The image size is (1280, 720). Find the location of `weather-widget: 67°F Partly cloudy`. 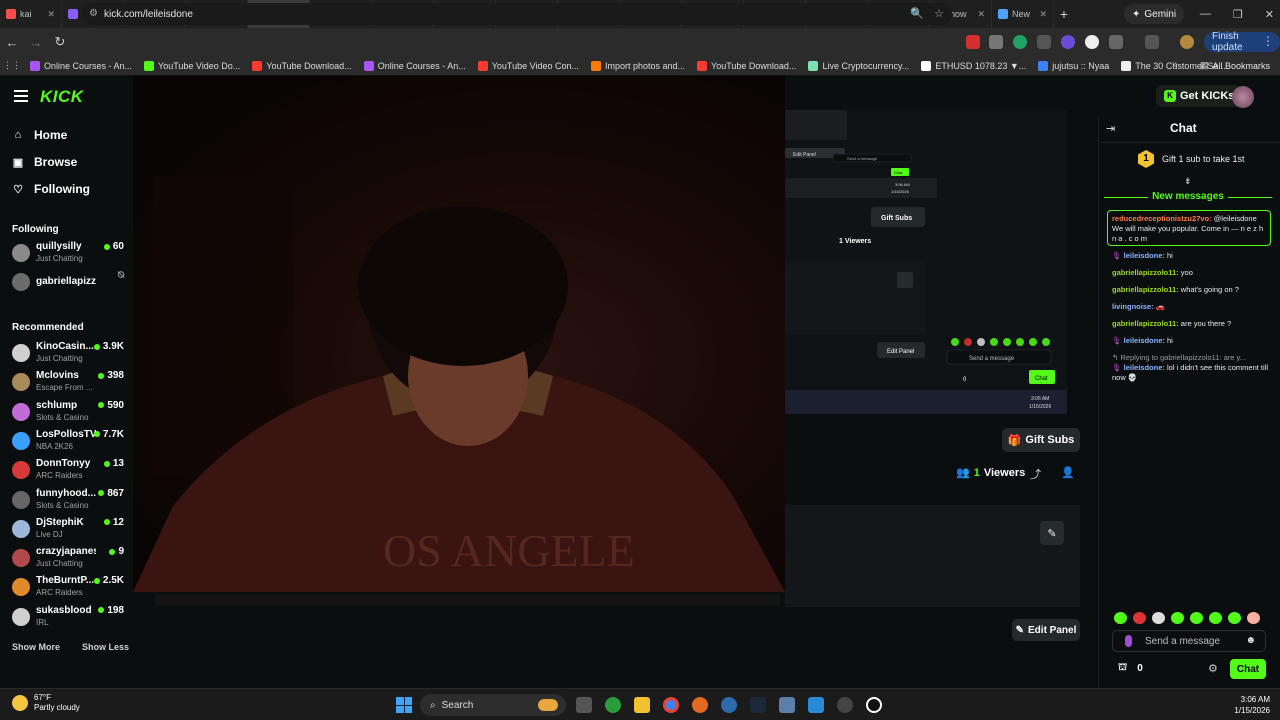

weather-widget: 67°F Partly cloudy is located at coordinates (46, 703).